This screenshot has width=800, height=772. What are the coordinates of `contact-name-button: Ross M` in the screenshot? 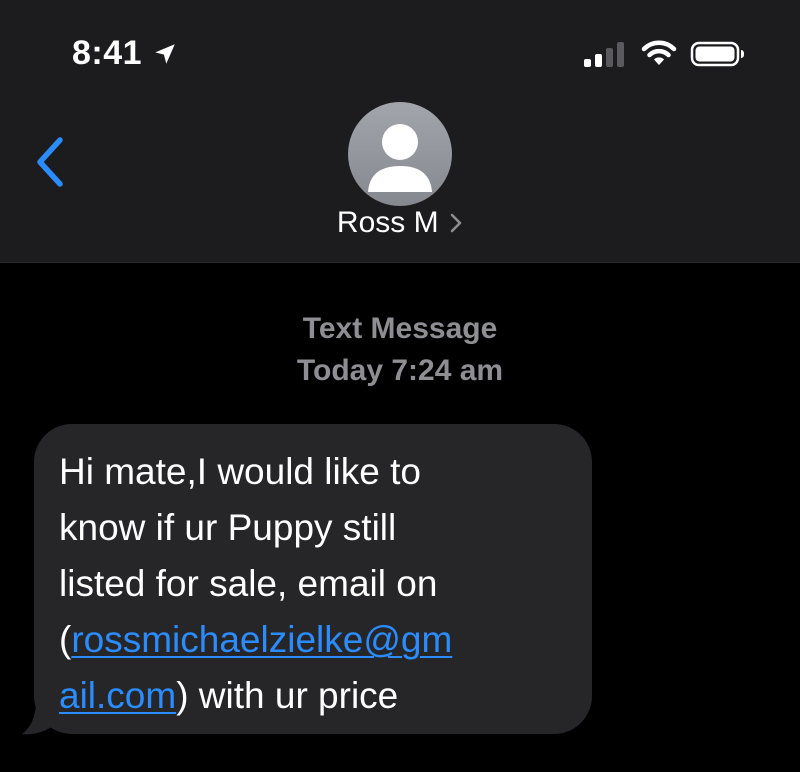 It's located at (400, 223).